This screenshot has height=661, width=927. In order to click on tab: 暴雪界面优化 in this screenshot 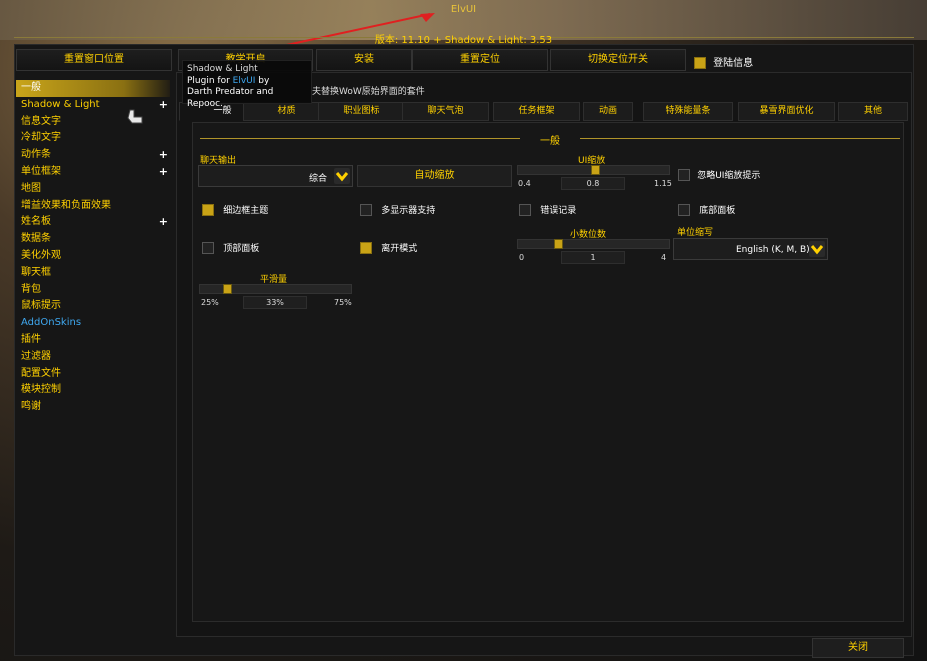, I will do `click(786, 111)`.